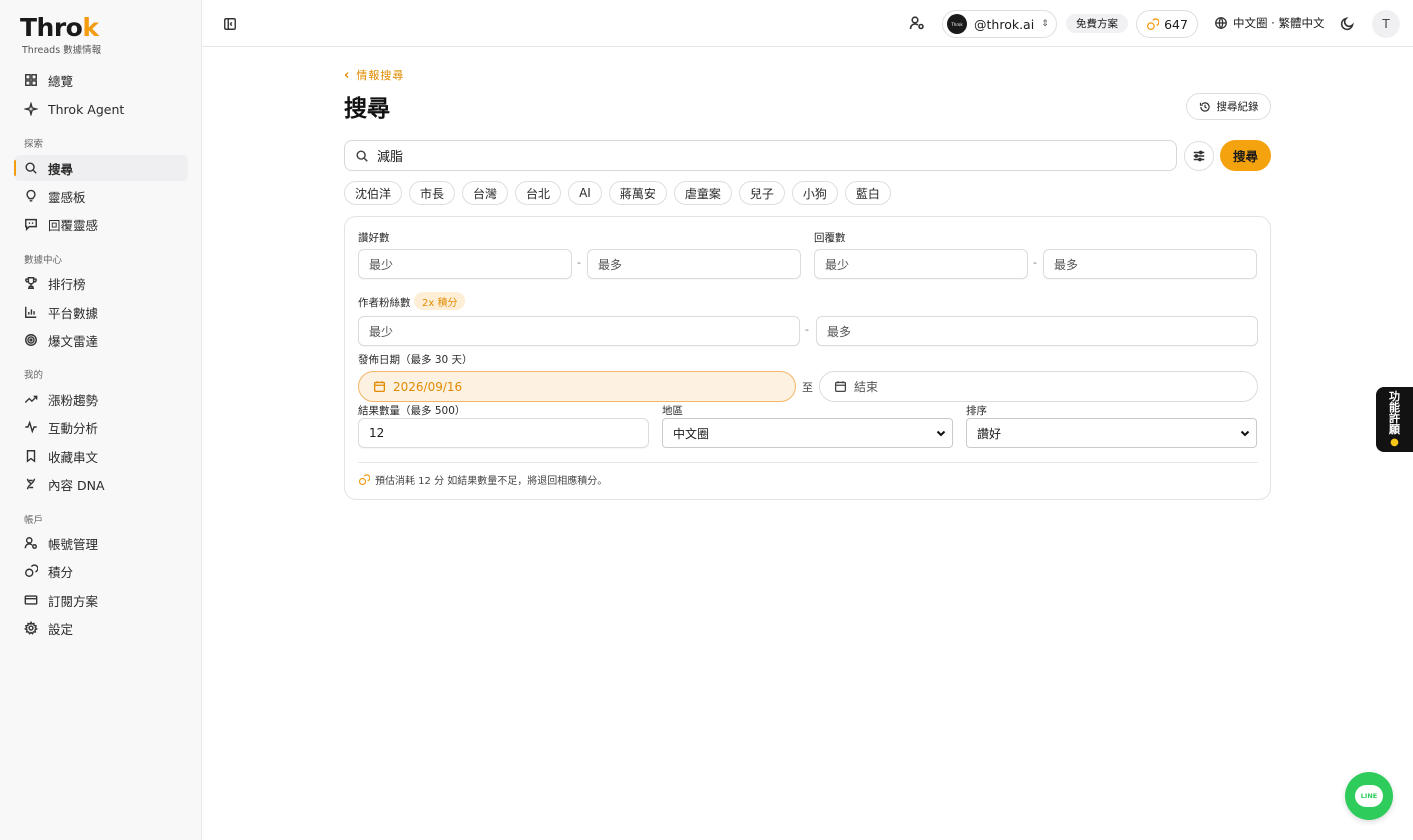 This screenshot has width=1413, height=840. Describe the element at coordinates (1111, 433) in the screenshot. I see `sort-select: 讚好` at that location.